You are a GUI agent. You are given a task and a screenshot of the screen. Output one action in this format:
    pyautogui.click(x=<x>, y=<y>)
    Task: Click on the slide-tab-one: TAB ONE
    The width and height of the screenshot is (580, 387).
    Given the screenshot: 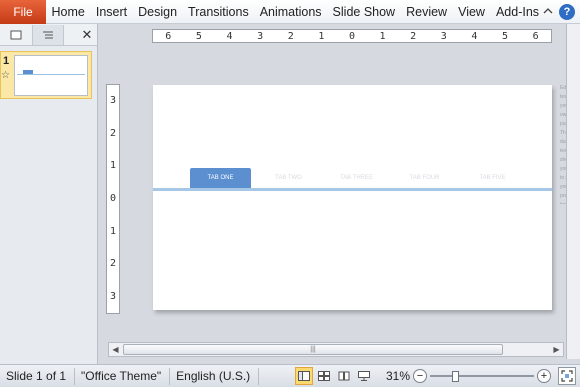 What is the action you would take?
    pyautogui.click(x=220, y=178)
    